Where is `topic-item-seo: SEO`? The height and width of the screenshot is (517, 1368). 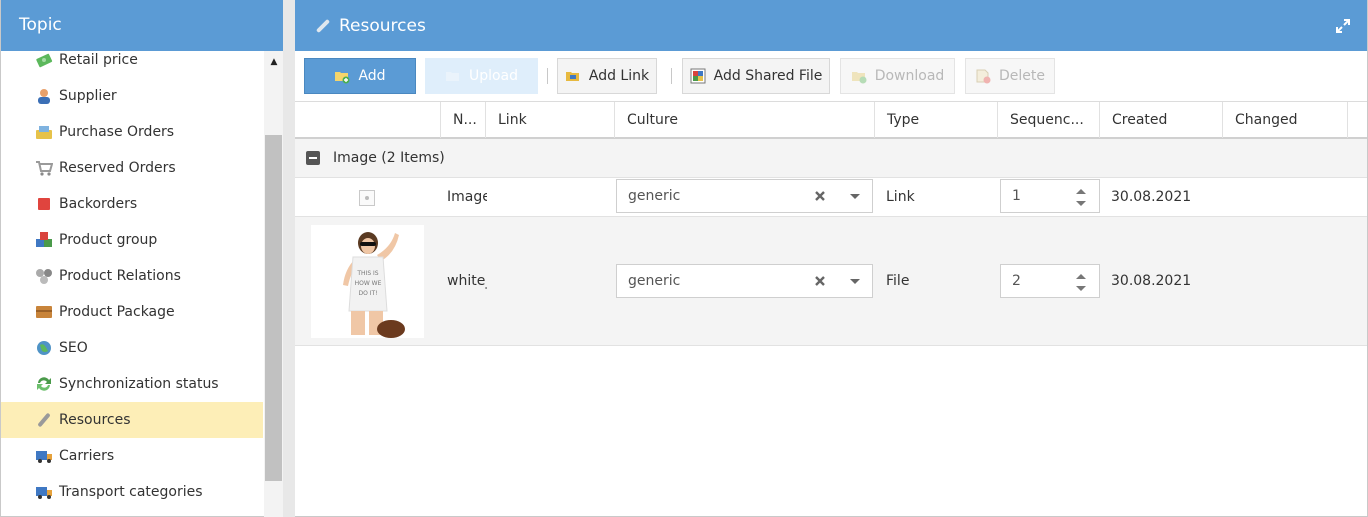
topic-item-seo: SEO is located at coordinates (132, 348).